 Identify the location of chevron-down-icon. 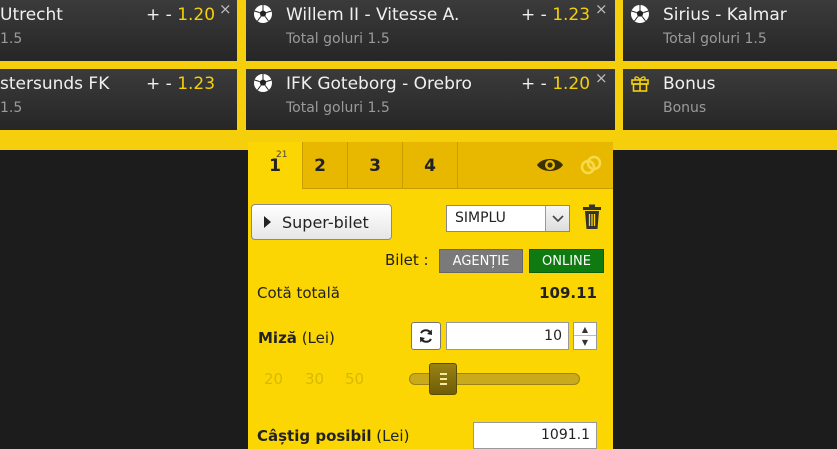
(557, 218).